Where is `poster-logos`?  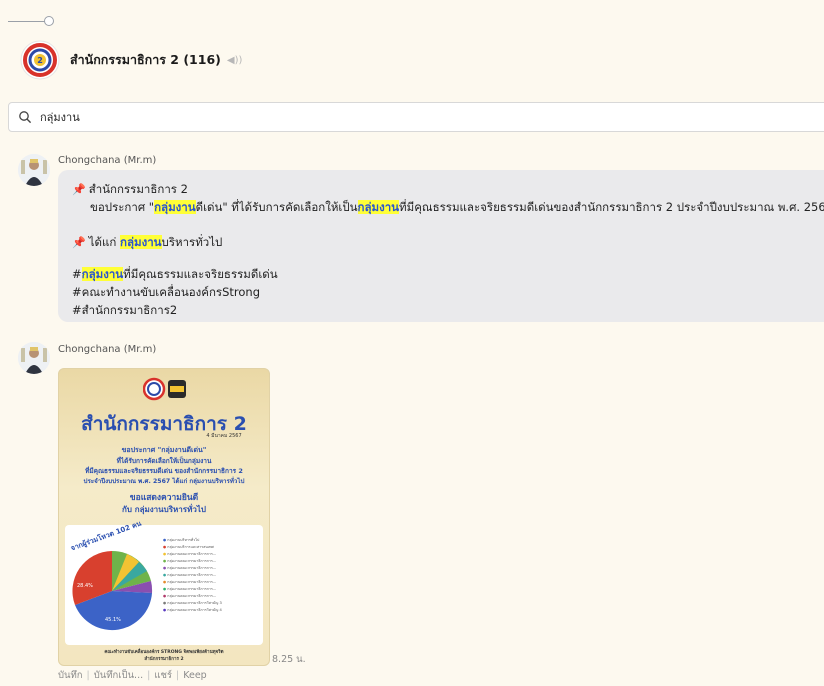 poster-logos is located at coordinates (164, 389).